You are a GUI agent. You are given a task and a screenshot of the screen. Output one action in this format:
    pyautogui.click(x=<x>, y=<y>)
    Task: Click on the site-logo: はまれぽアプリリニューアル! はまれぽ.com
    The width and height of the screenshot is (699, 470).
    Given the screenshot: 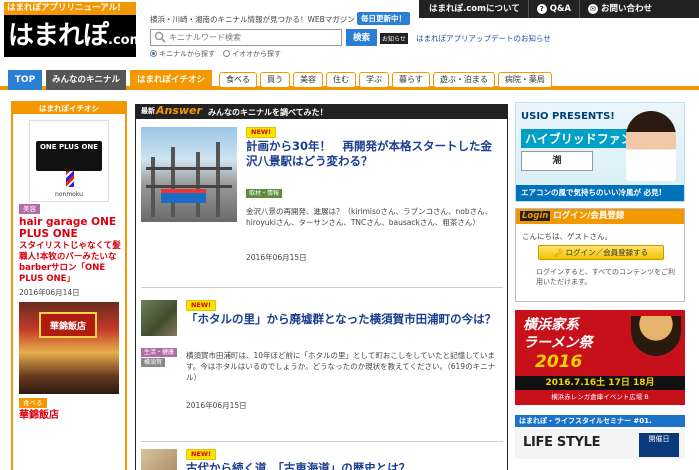 What is the action you would take?
    pyautogui.click(x=70, y=30)
    